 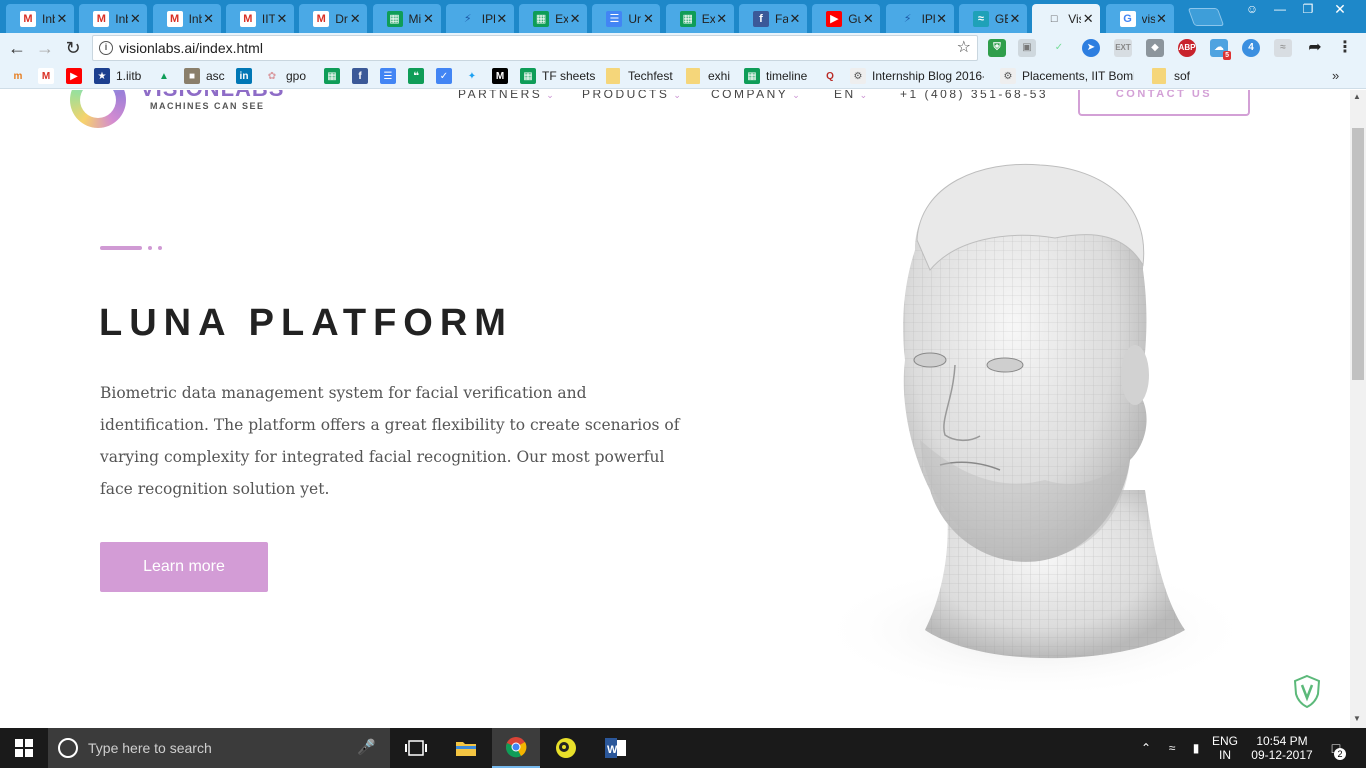 I want to click on bookmark-item: ❝, so click(x=416, y=76).